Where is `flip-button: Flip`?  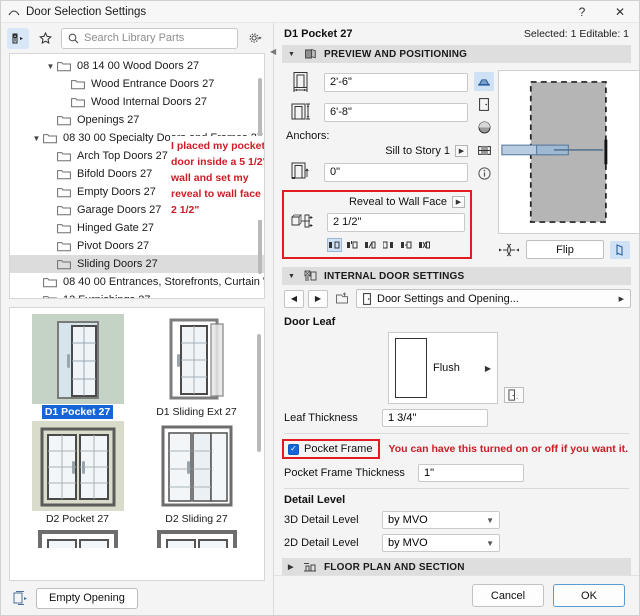 flip-button: Flip is located at coordinates (565, 249).